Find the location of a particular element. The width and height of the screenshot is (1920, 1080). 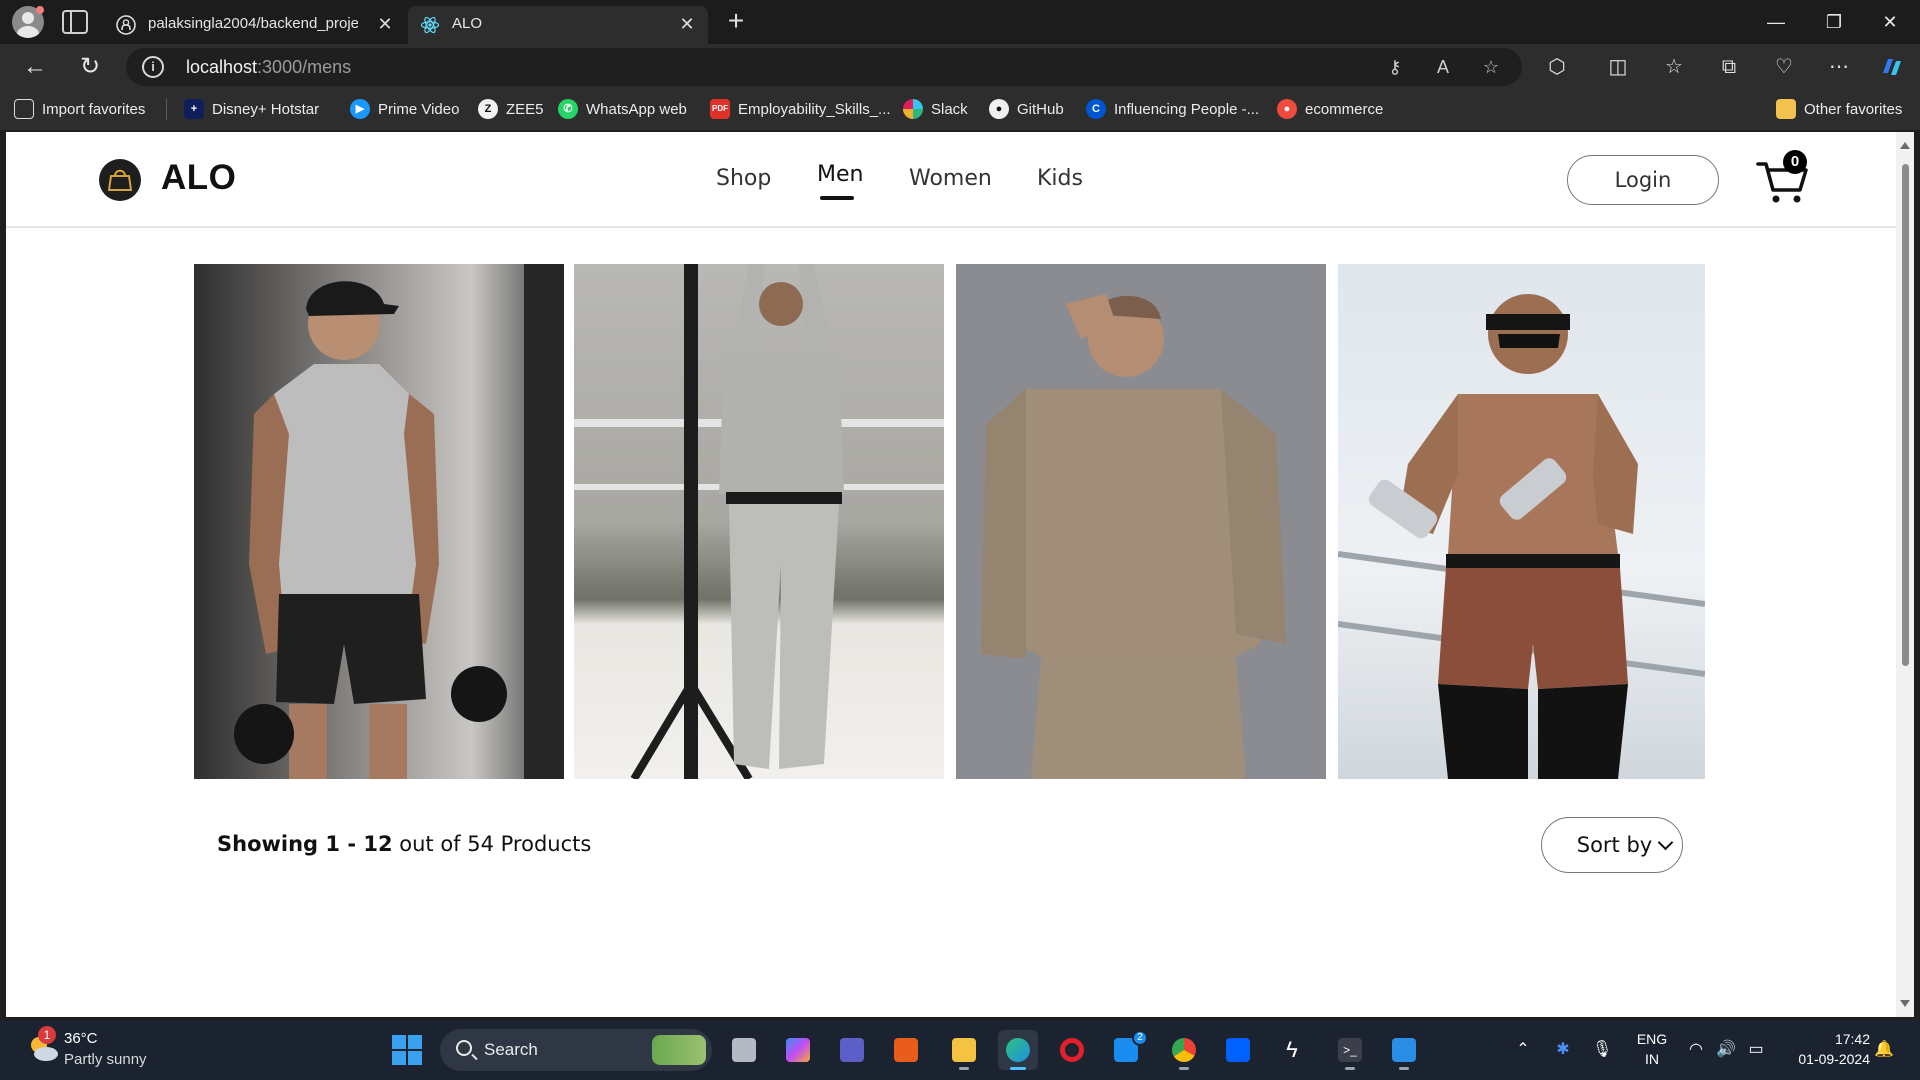

key-icon: ⚷ is located at coordinates (1395, 67).